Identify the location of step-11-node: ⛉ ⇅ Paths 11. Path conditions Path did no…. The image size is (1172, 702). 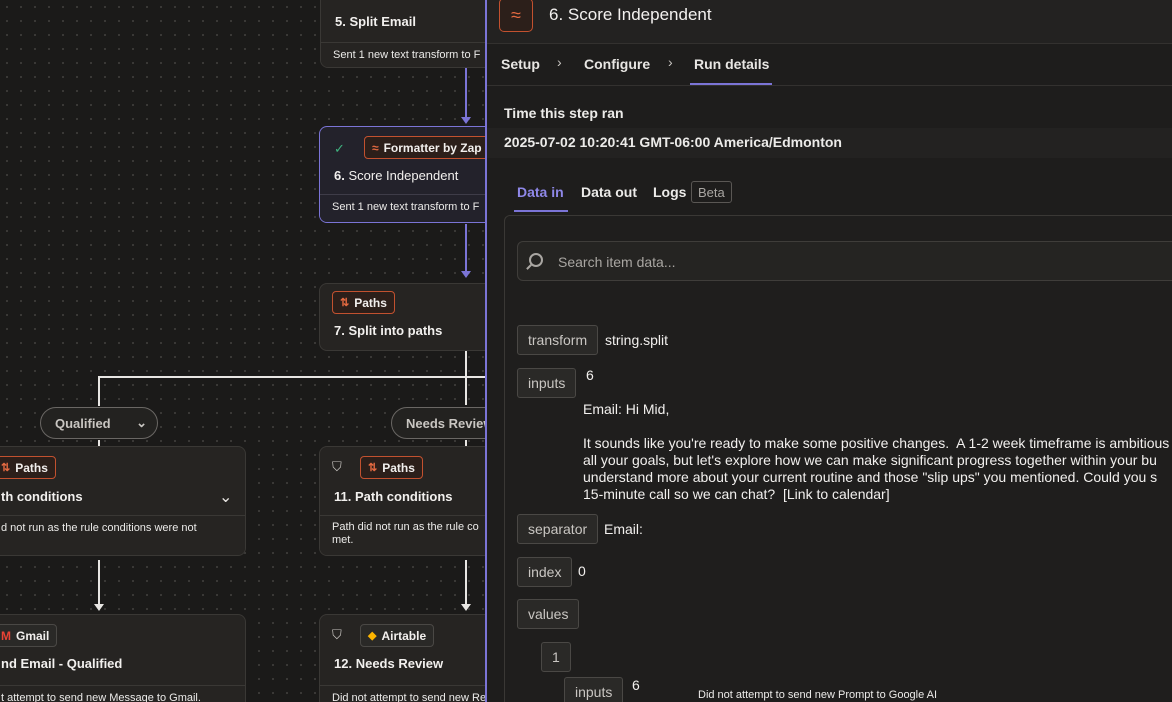
(409, 501).